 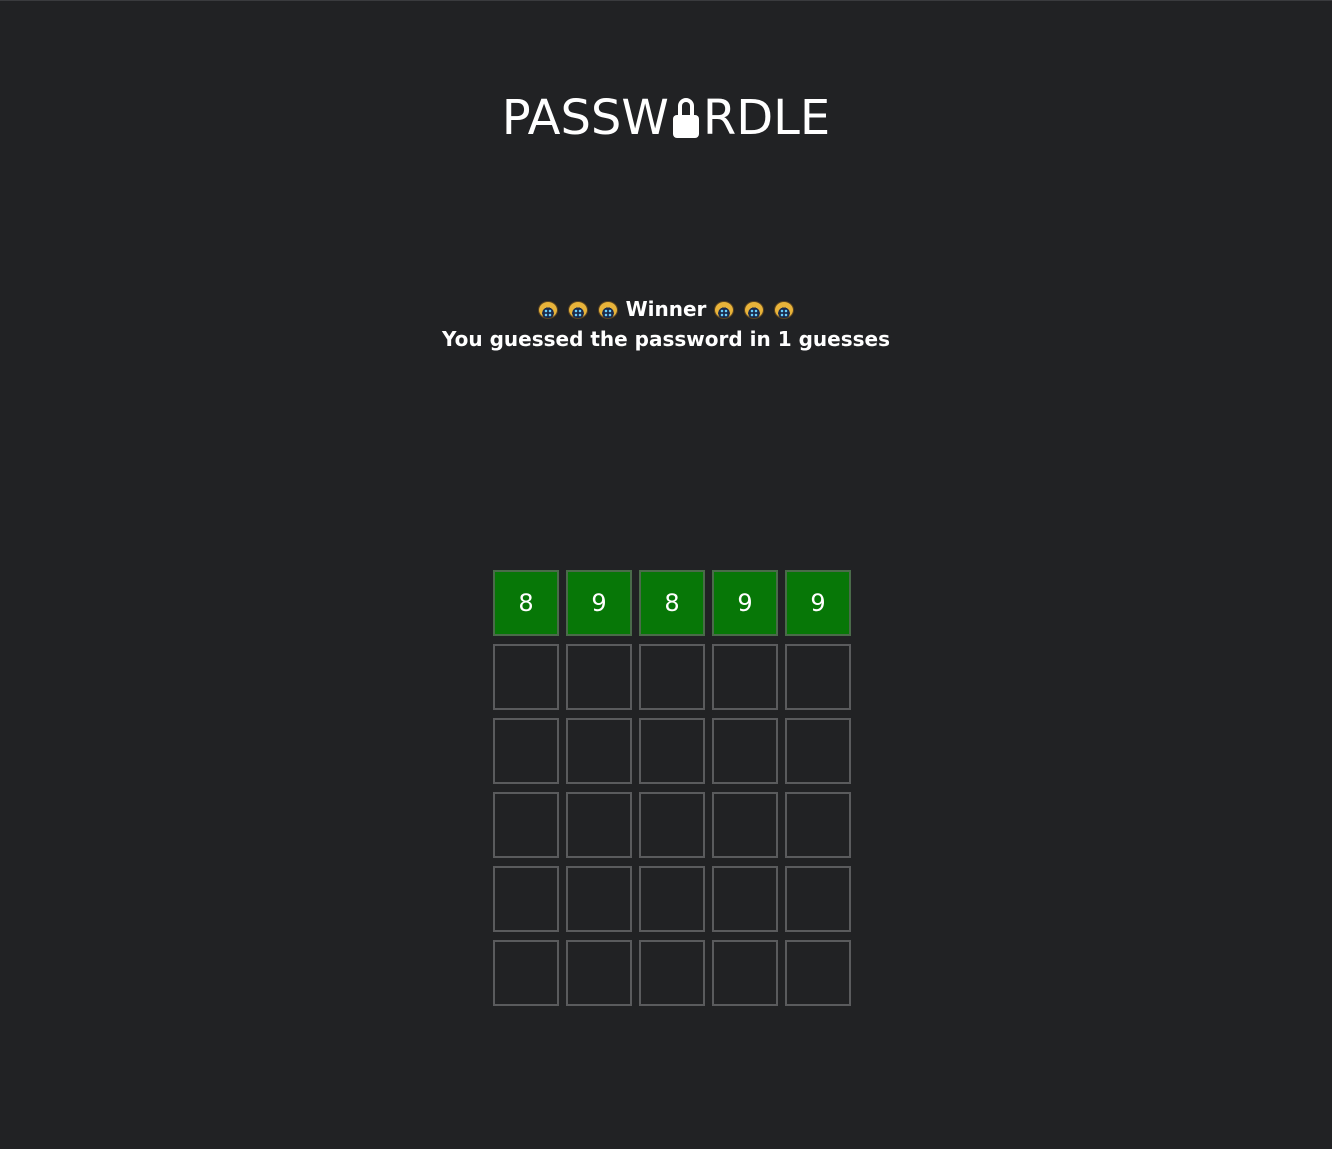 What do you see at coordinates (685, 118) in the screenshot?
I see `lock-icon` at bounding box center [685, 118].